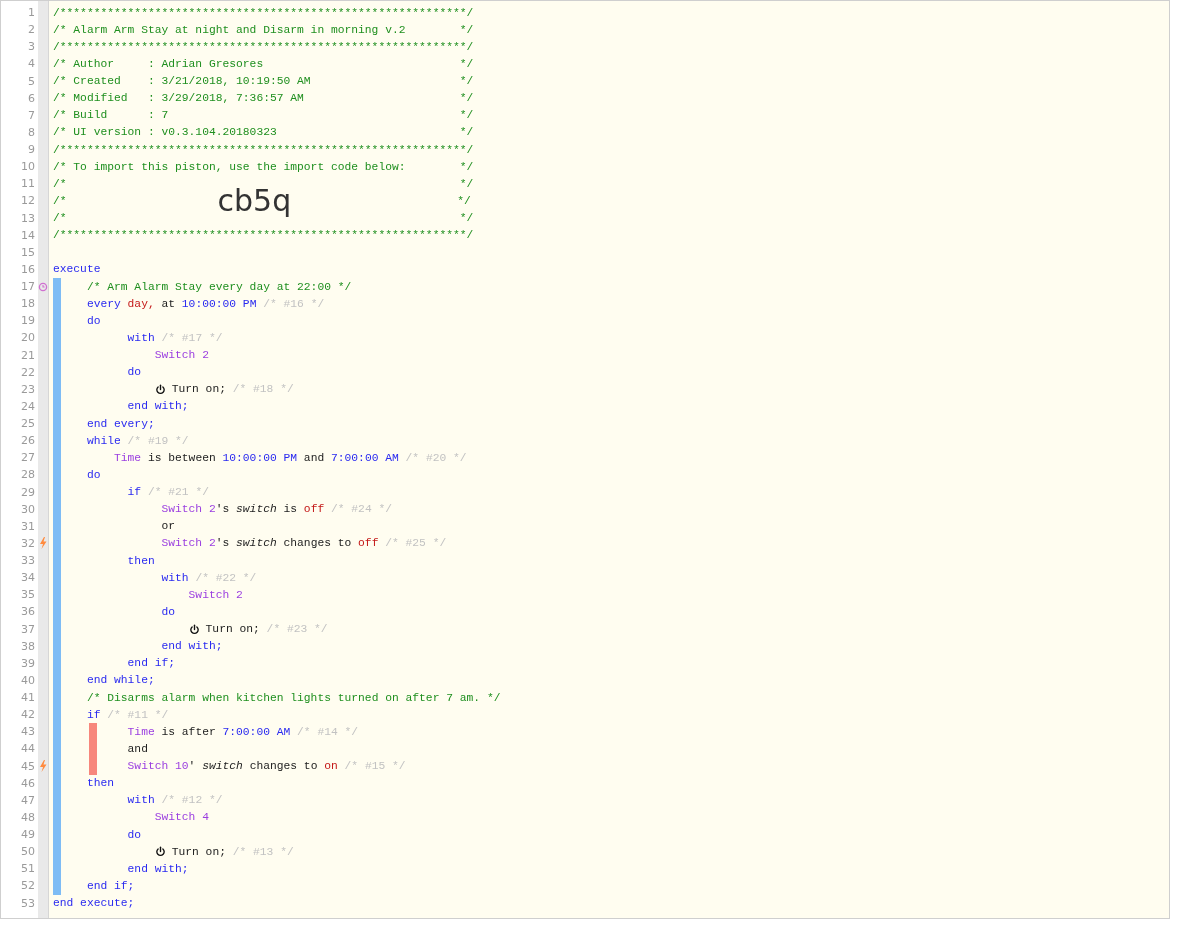  I want to click on code-keyword: end with;, so click(158, 406).